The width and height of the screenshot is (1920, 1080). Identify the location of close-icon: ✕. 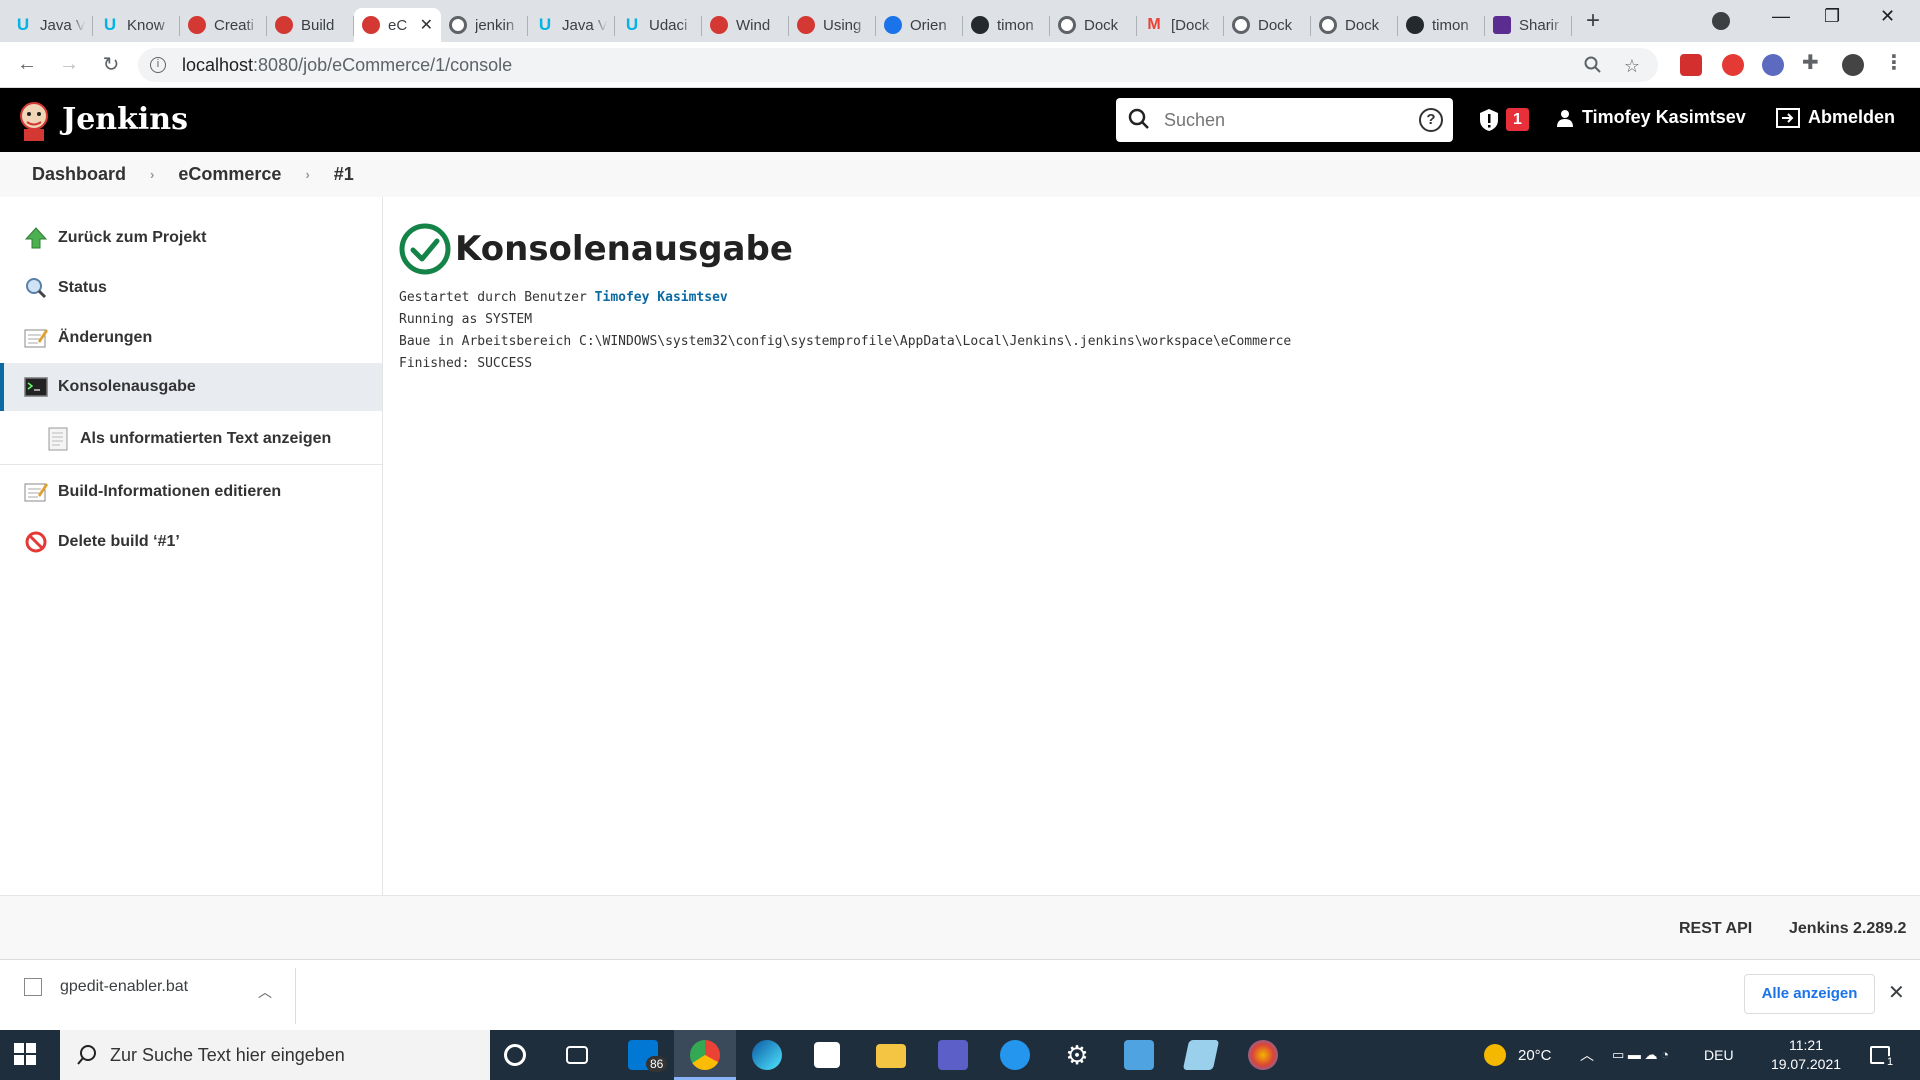
(1896, 992).